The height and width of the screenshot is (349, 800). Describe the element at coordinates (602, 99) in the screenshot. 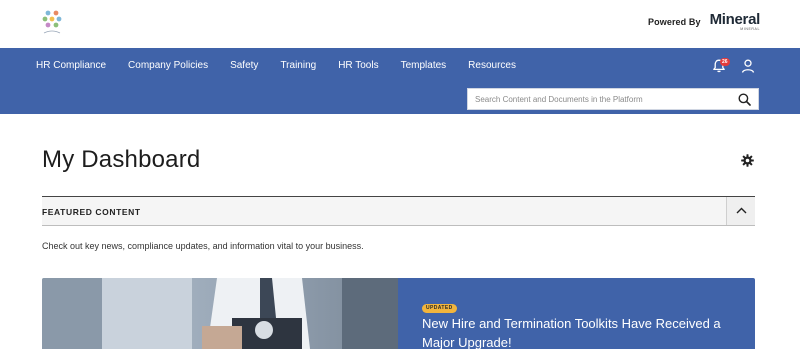

I see `search-input` at that location.